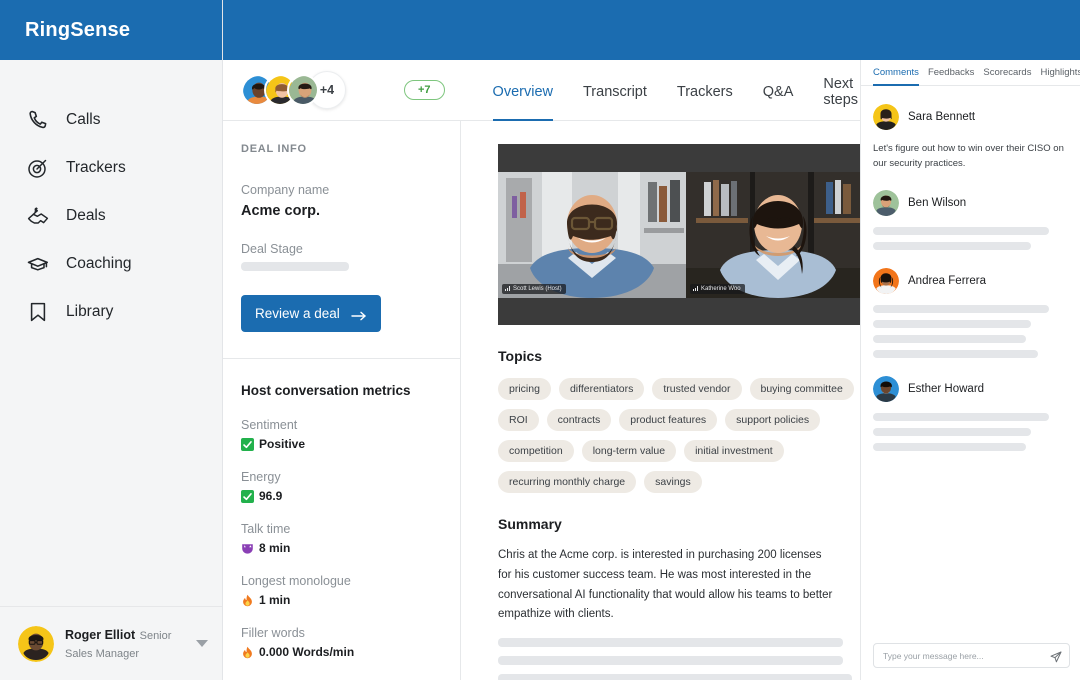 The width and height of the screenshot is (1080, 680). What do you see at coordinates (1007, 76) in the screenshot?
I see `tab-scorecards: Scorecards` at bounding box center [1007, 76].